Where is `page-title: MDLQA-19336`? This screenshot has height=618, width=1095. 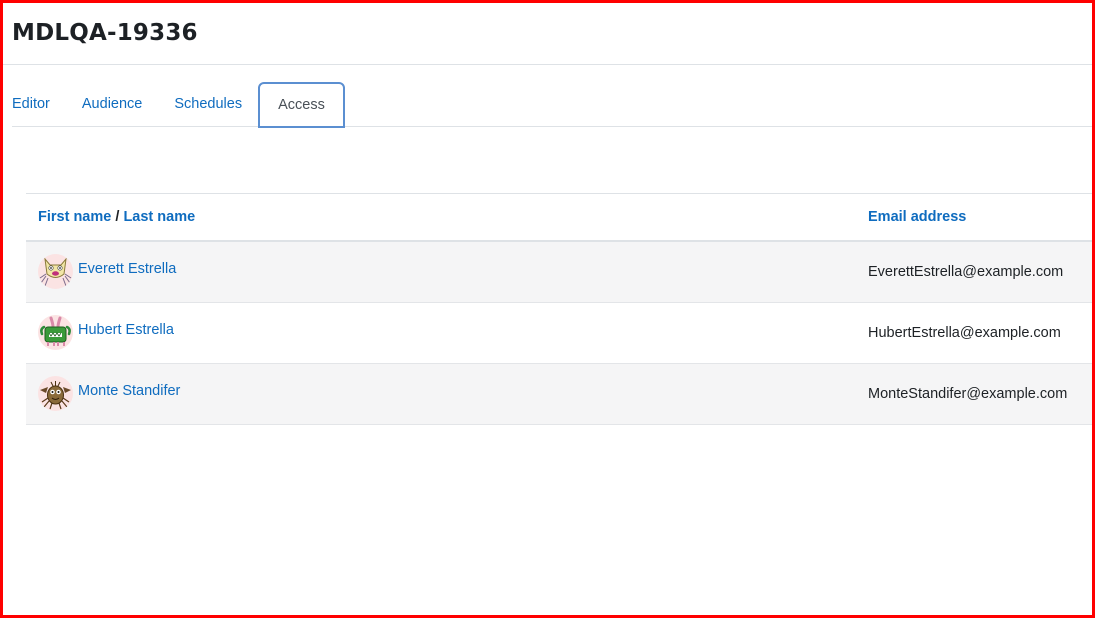 page-title: MDLQA-19336 is located at coordinates (105, 33).